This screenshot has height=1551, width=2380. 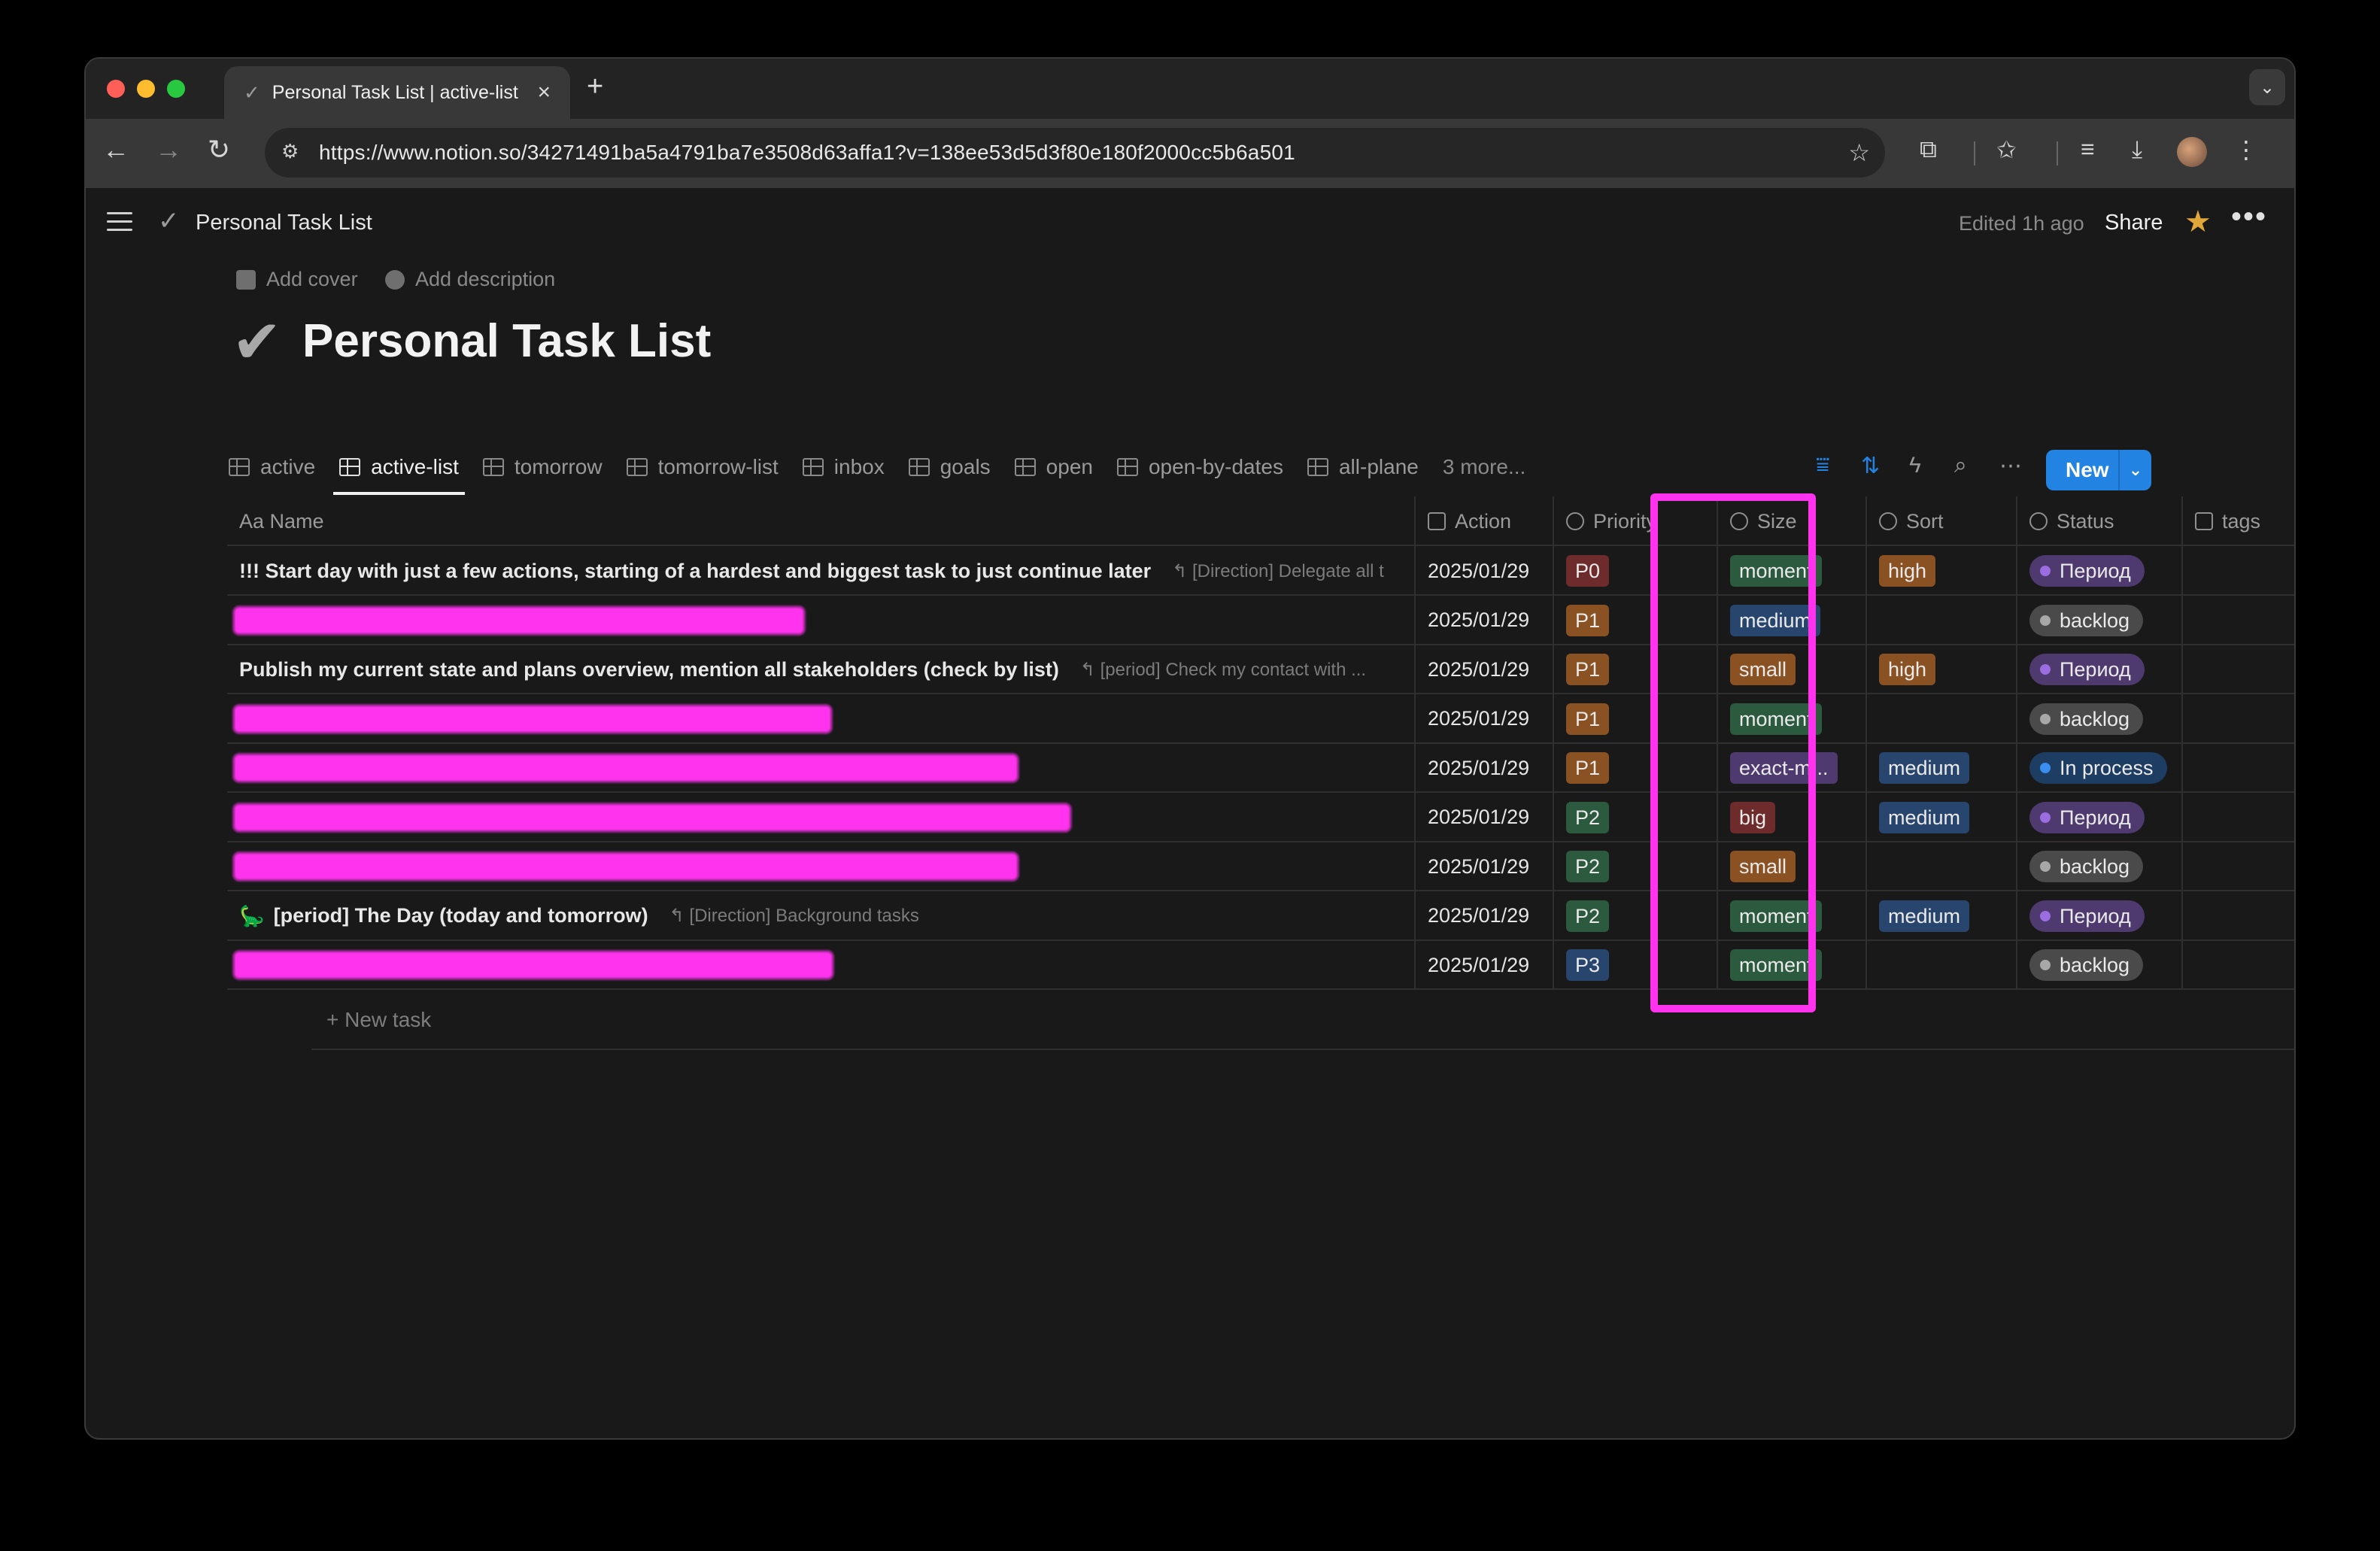 I want to click on sort-icon: ⇅, so click(x=1870, y=466).